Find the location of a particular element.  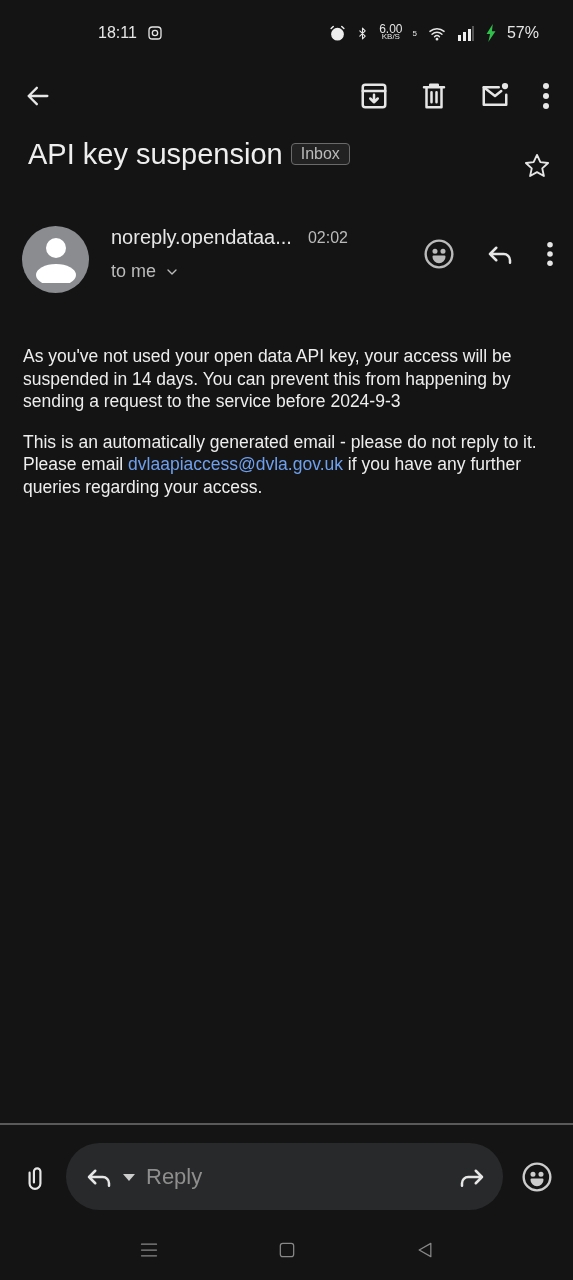

speed-unit: KB/S is located at coordinates (390, 37).